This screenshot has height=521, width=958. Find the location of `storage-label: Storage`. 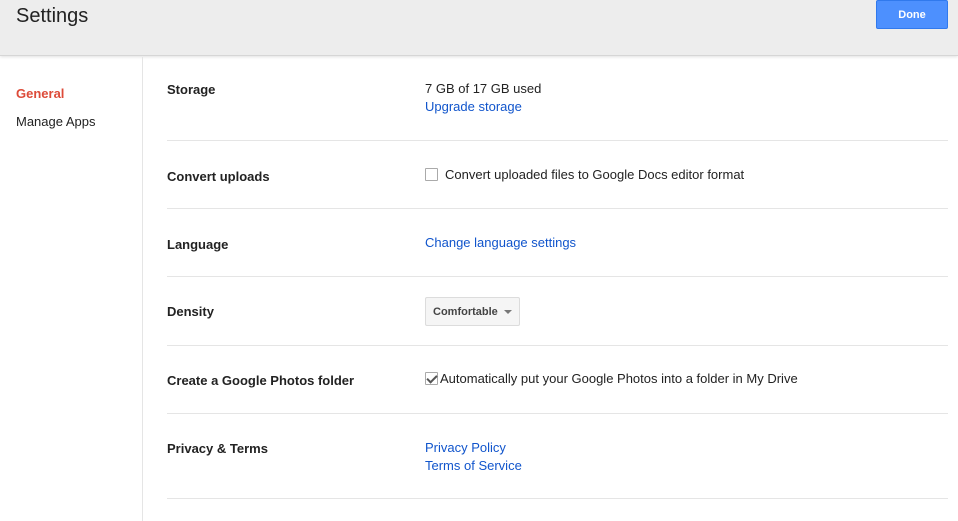

storage-label: Storage is located at coordinates (191, 89).